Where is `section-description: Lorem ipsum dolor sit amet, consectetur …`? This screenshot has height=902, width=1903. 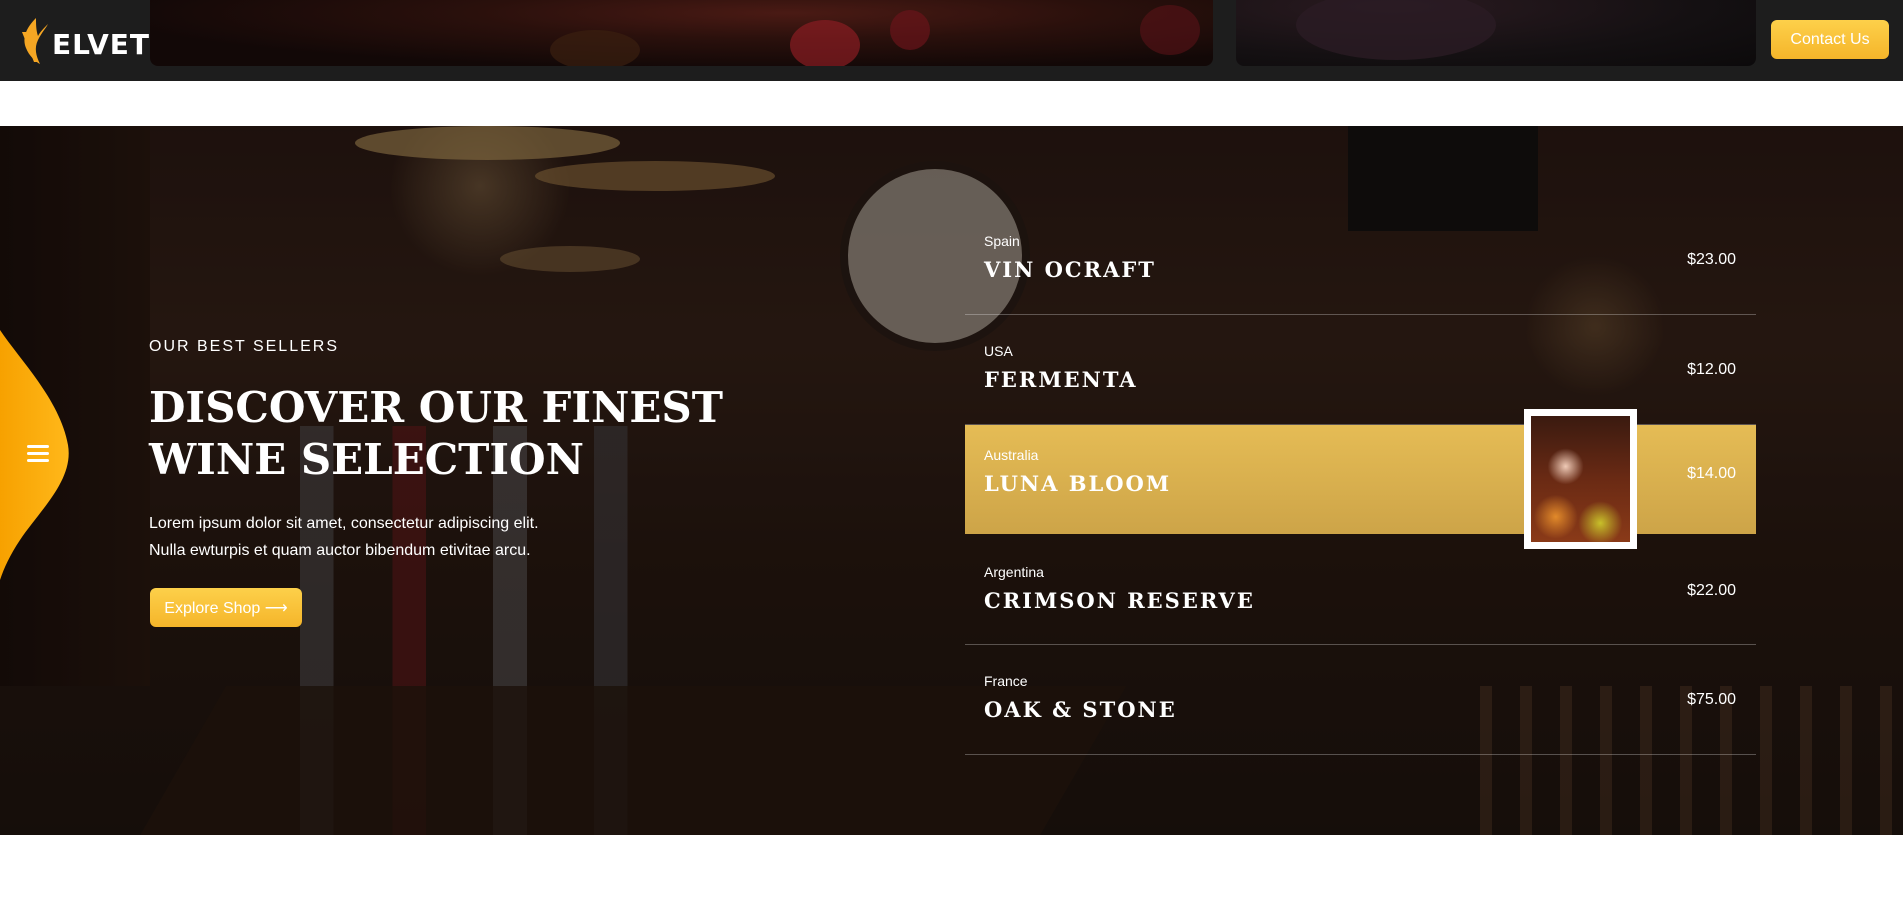 section-description: Lorem ipsum dolor sit amet, consectetur … is located at coordinates (409, 537).